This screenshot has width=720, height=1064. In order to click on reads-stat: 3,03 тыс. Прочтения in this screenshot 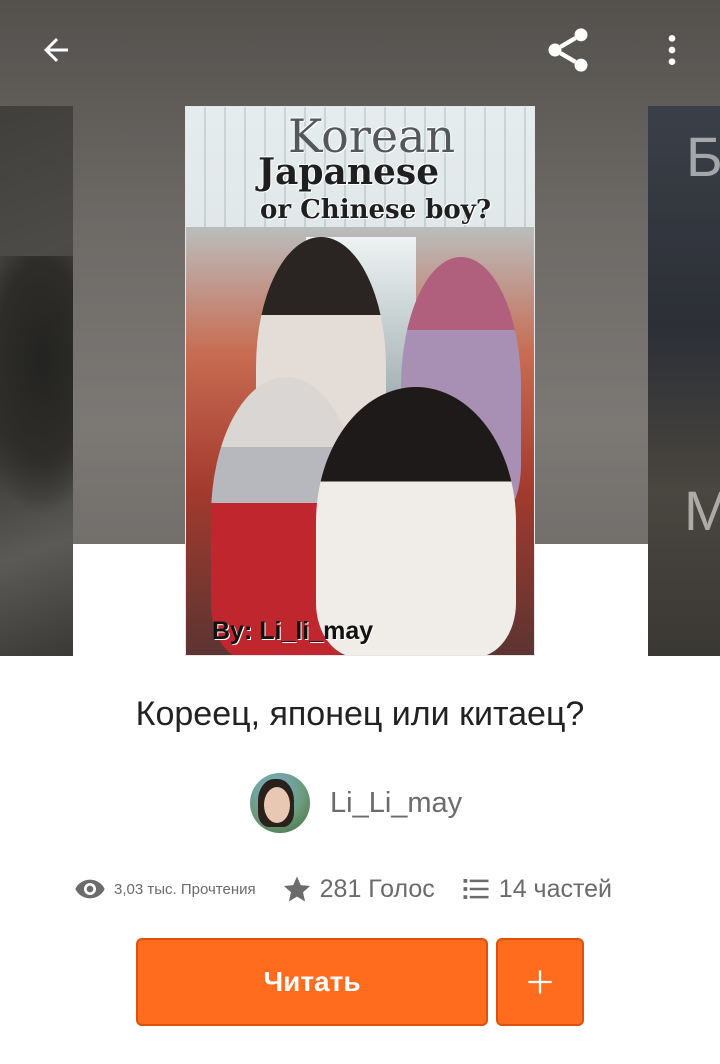, I will do `click(165, 889)`.